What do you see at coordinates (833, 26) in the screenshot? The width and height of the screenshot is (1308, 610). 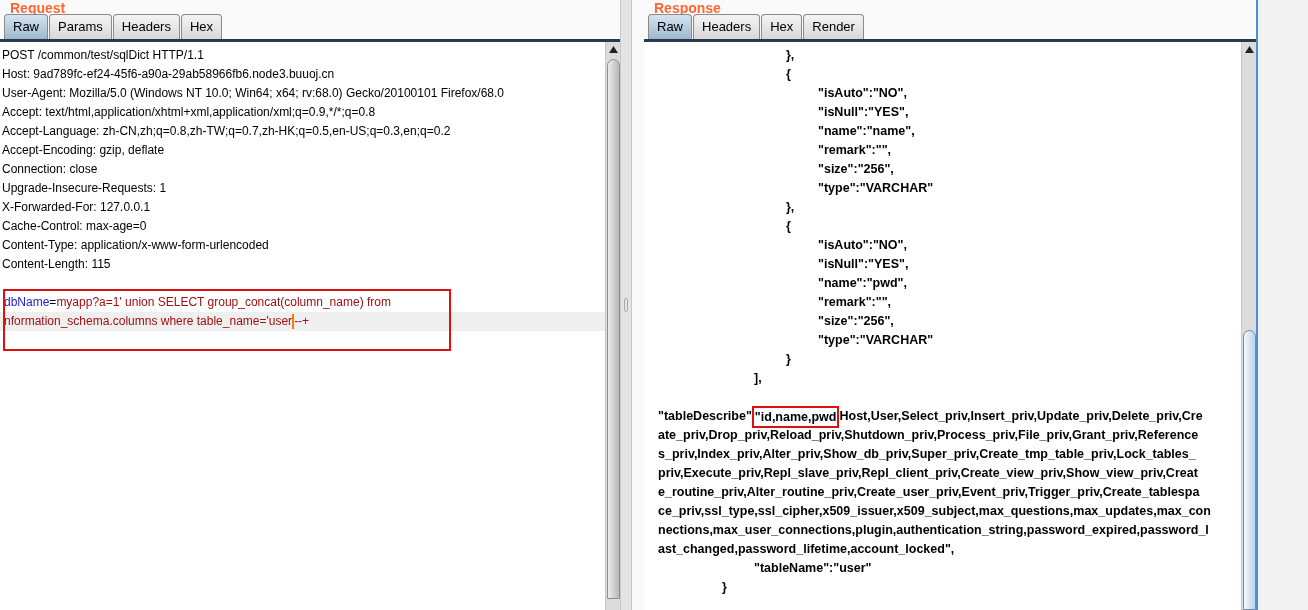 I see `tab: Render` at bounding box center [833, 26].